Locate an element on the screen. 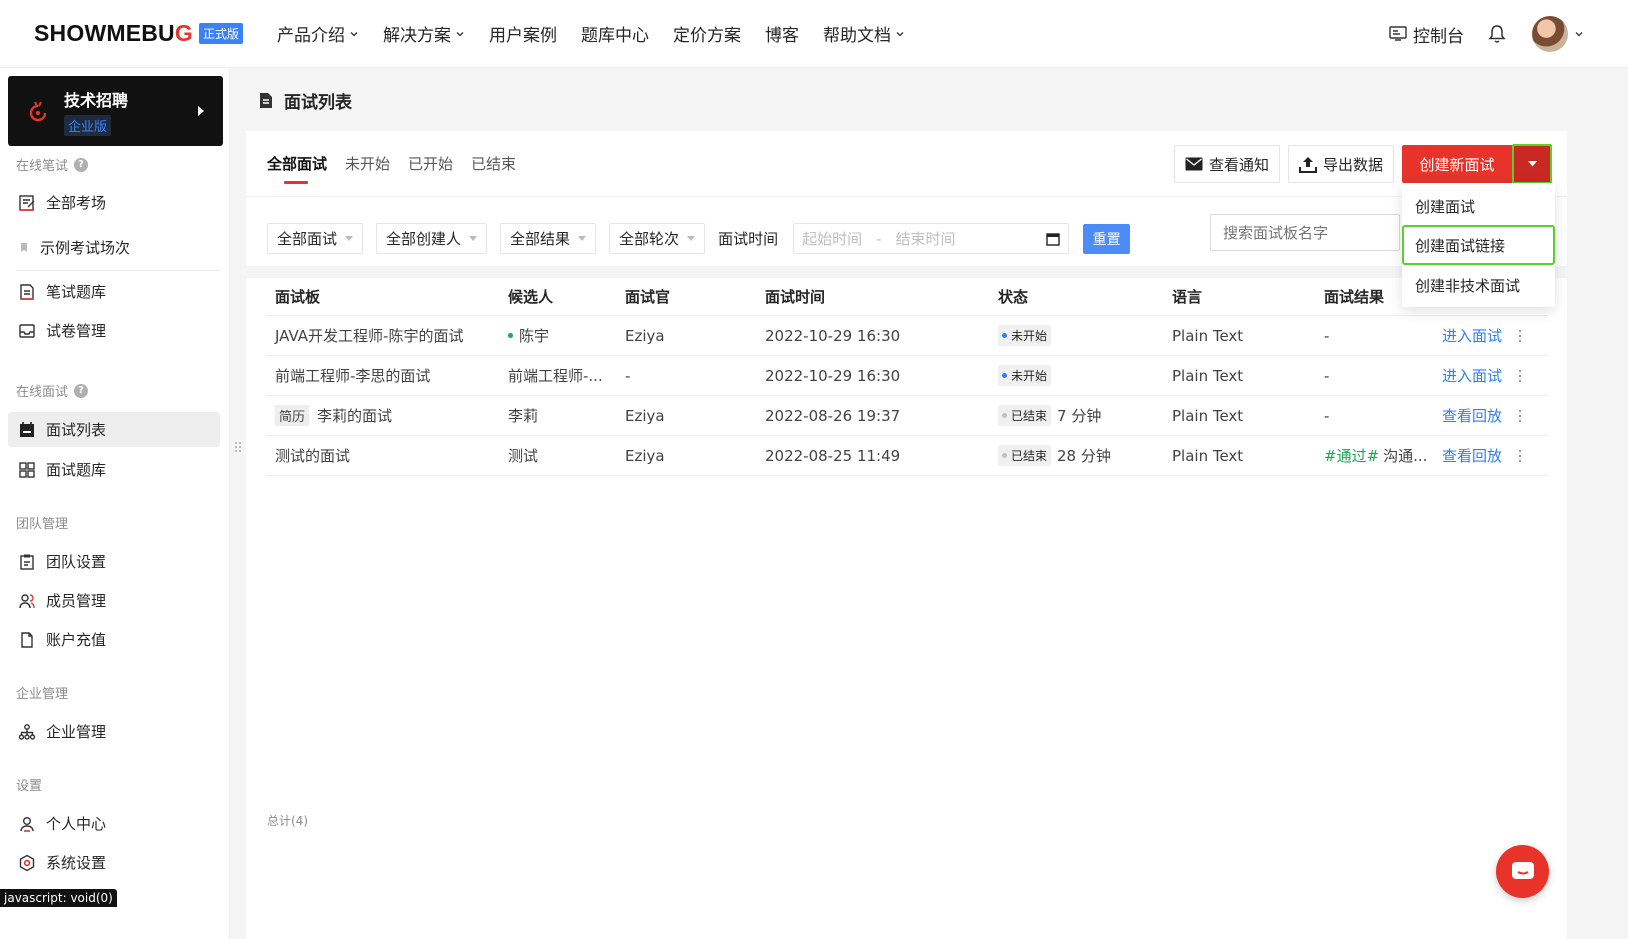 The width and height of the screenshot is (1628, 939). col-result: 面试结果 is located at coordinates (1354, 297).